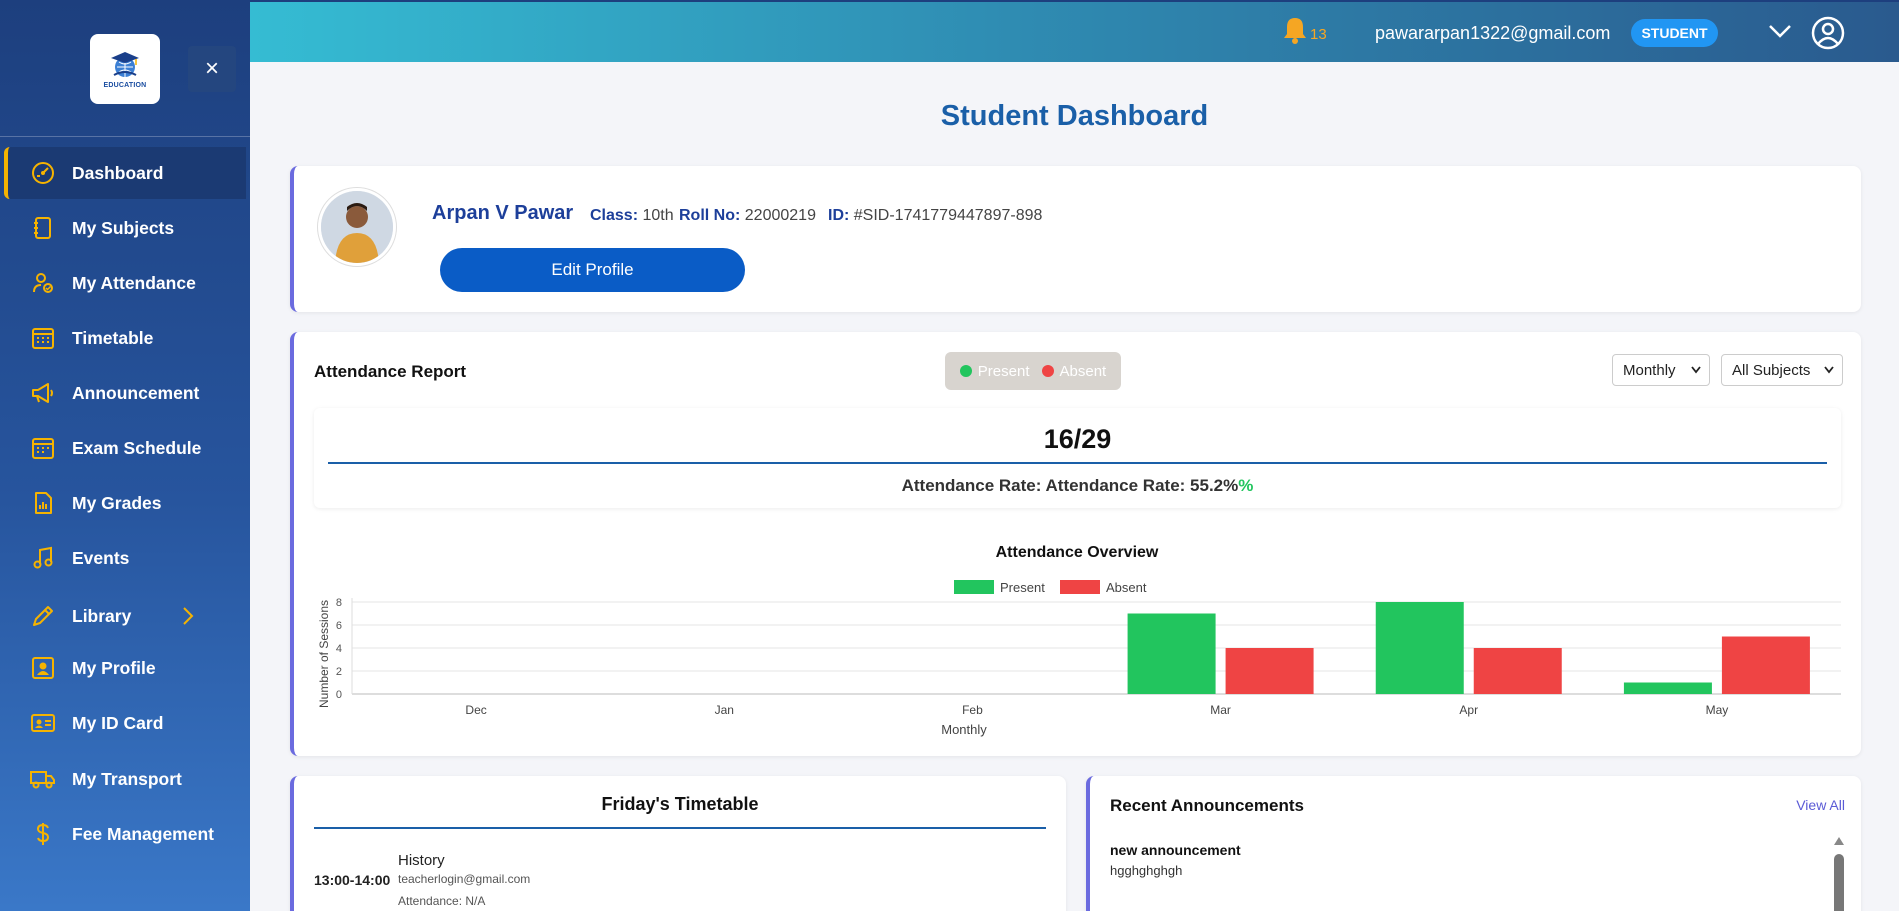  What do you see at coordinates (43, 173) in the screenshot?
I see `dashboard-gauge-icon` at bounding box center [43, 173].